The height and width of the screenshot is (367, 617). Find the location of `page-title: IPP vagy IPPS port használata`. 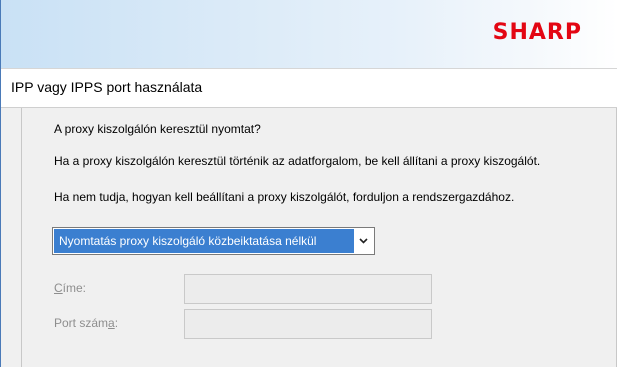

page-title: IPP vagy IPPS port használata is located at coordinates (107, 87).